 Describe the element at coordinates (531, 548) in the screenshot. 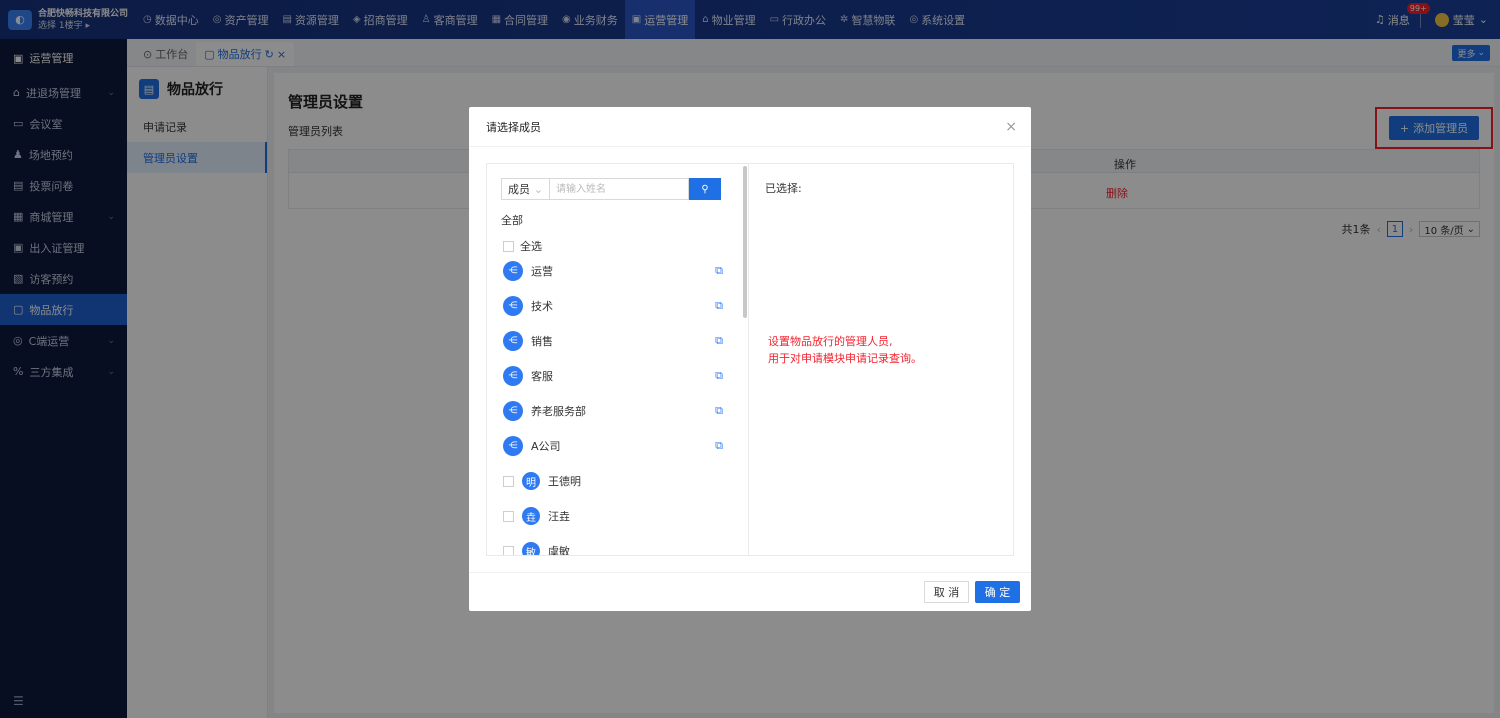

I see `avatar: 敏` at that location.